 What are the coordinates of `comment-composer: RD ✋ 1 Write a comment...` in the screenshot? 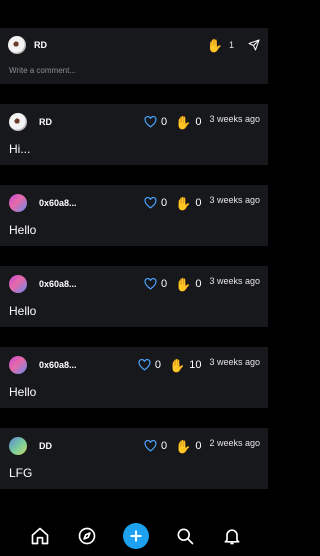 It's located at (134, 56).